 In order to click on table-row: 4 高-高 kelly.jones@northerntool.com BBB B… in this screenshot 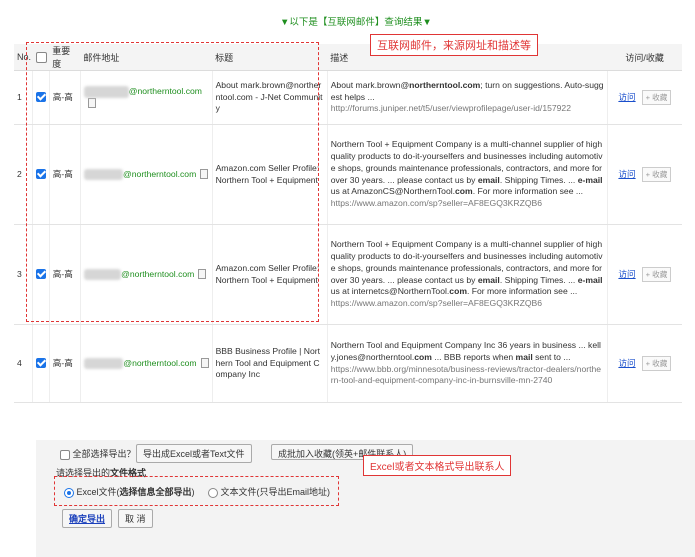, I will do `click(348, 363)`.